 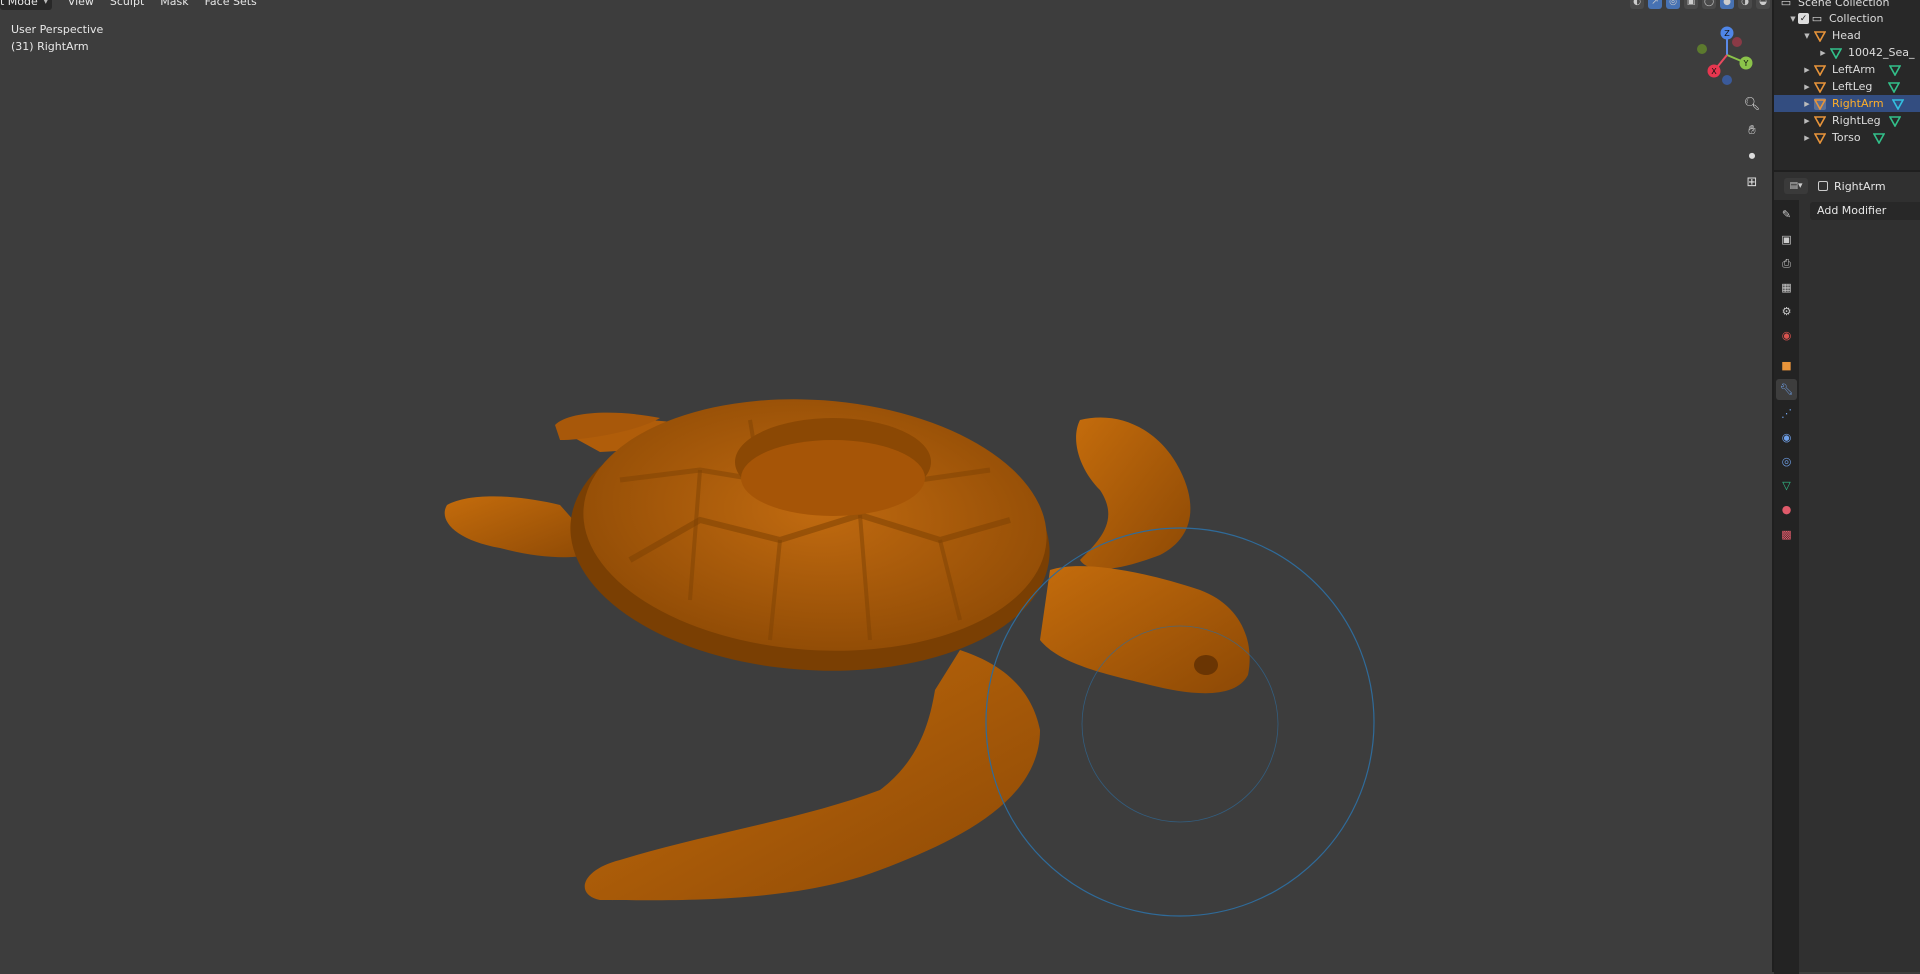 What do you see at coordinates (1786, 335) in the screenshot?
I see `world-tab-icon: ◉` at bounding box center [1786, 335].